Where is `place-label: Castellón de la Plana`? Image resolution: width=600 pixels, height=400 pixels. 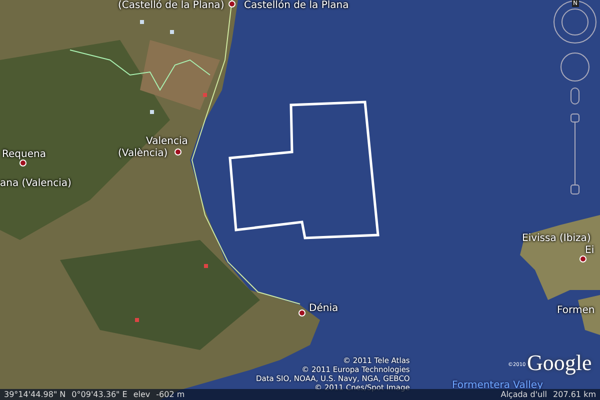
place-label: Castellón de la Plana is located at coordinates (296, 6).